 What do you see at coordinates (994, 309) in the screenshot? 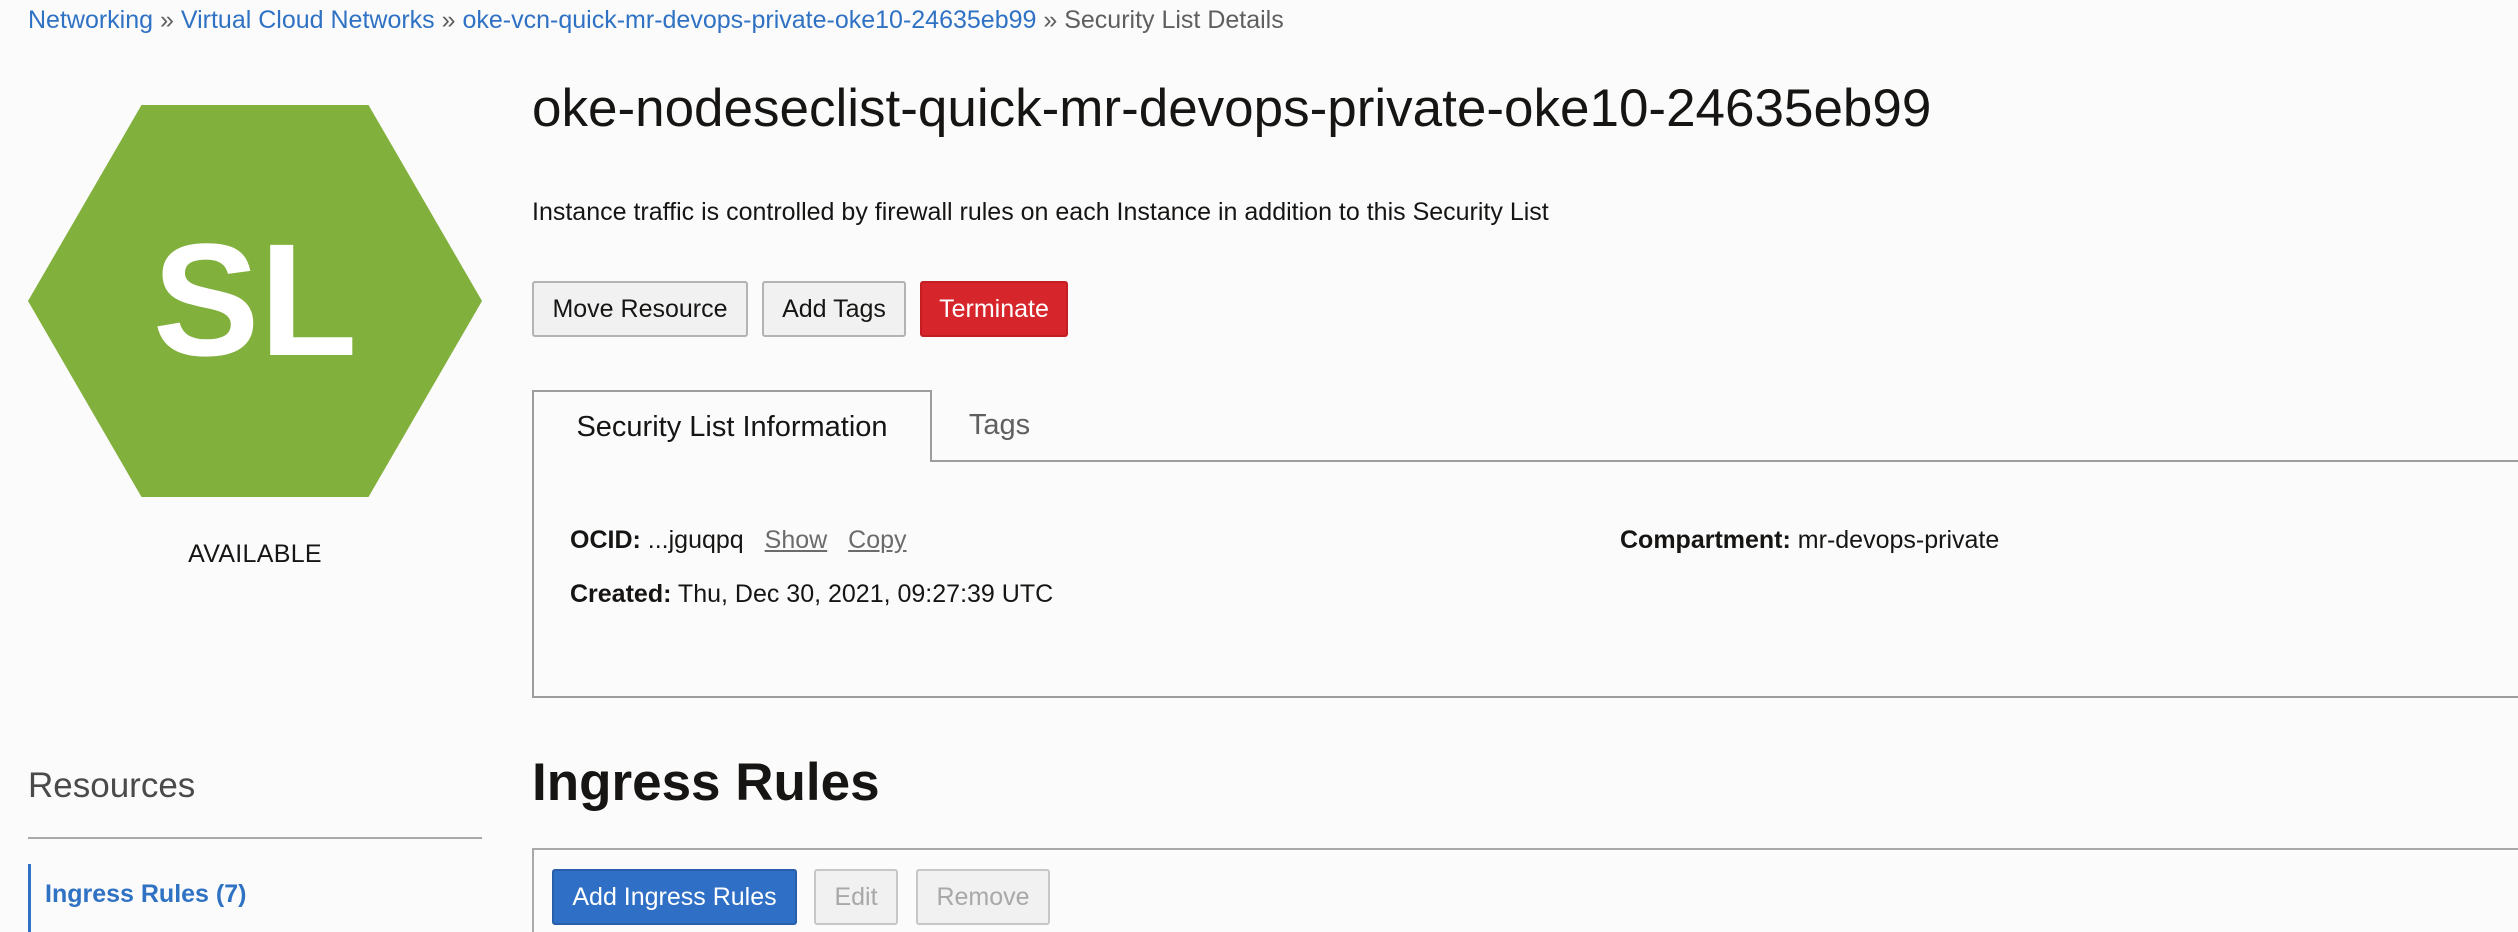
I see `terminate-button: Terminate` at bounding box center [994, 309].